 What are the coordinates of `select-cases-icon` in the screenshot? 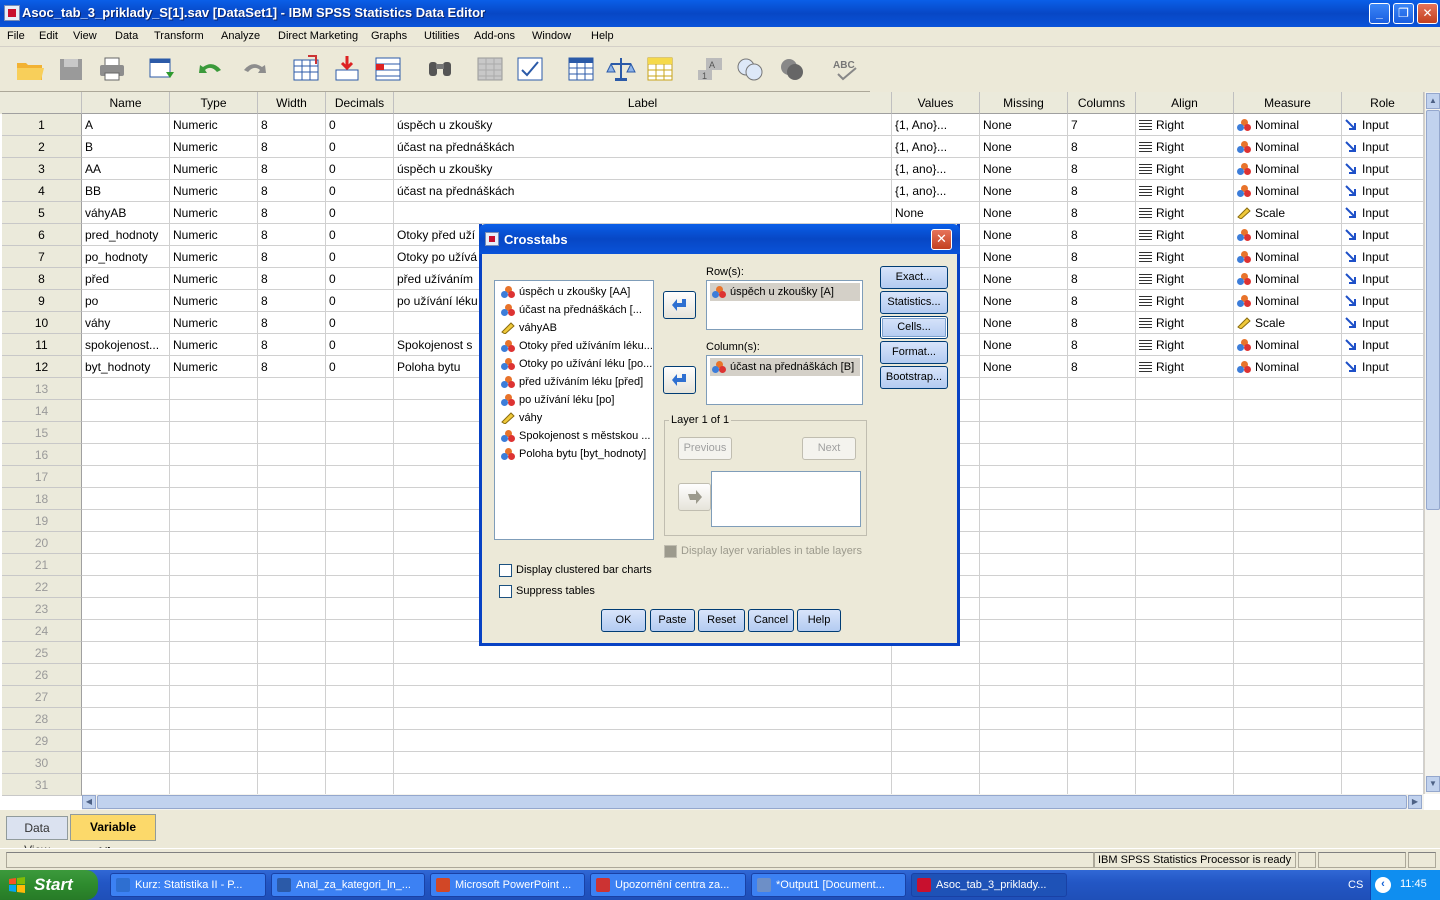 It's located at (660, 69).